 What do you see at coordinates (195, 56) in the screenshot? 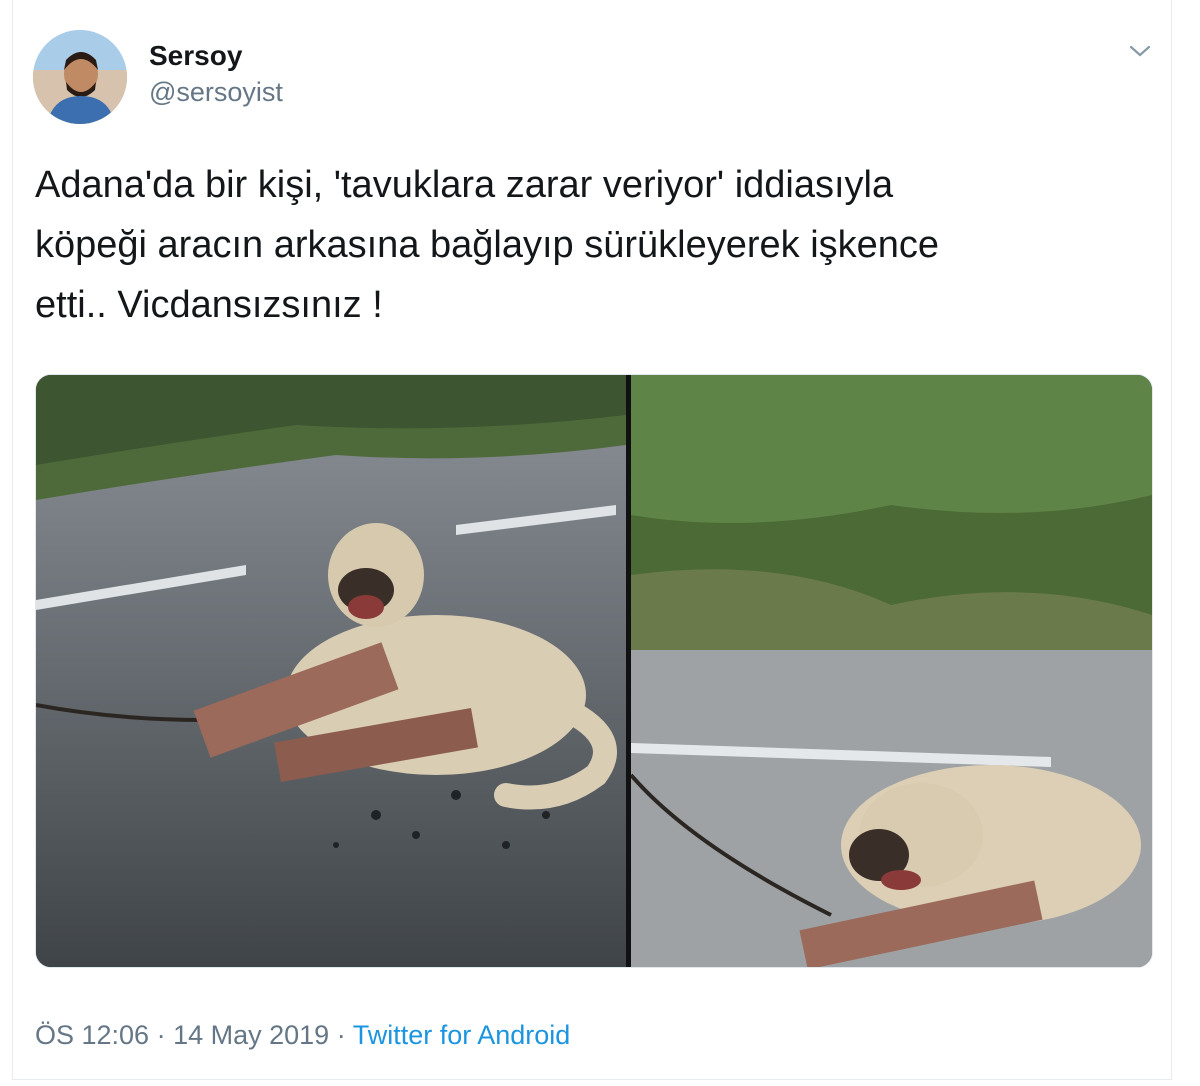
I see `author-display-name: Sersoy` at bounding box center [195, 56].